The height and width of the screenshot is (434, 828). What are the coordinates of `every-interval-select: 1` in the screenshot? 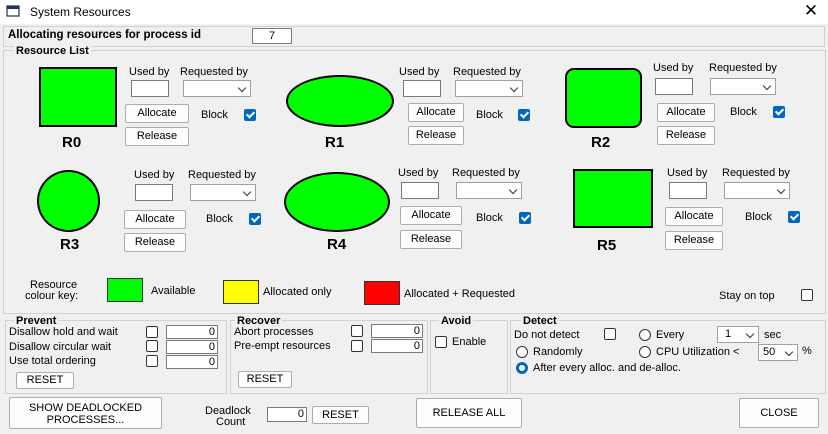 It's located at (738, 334).